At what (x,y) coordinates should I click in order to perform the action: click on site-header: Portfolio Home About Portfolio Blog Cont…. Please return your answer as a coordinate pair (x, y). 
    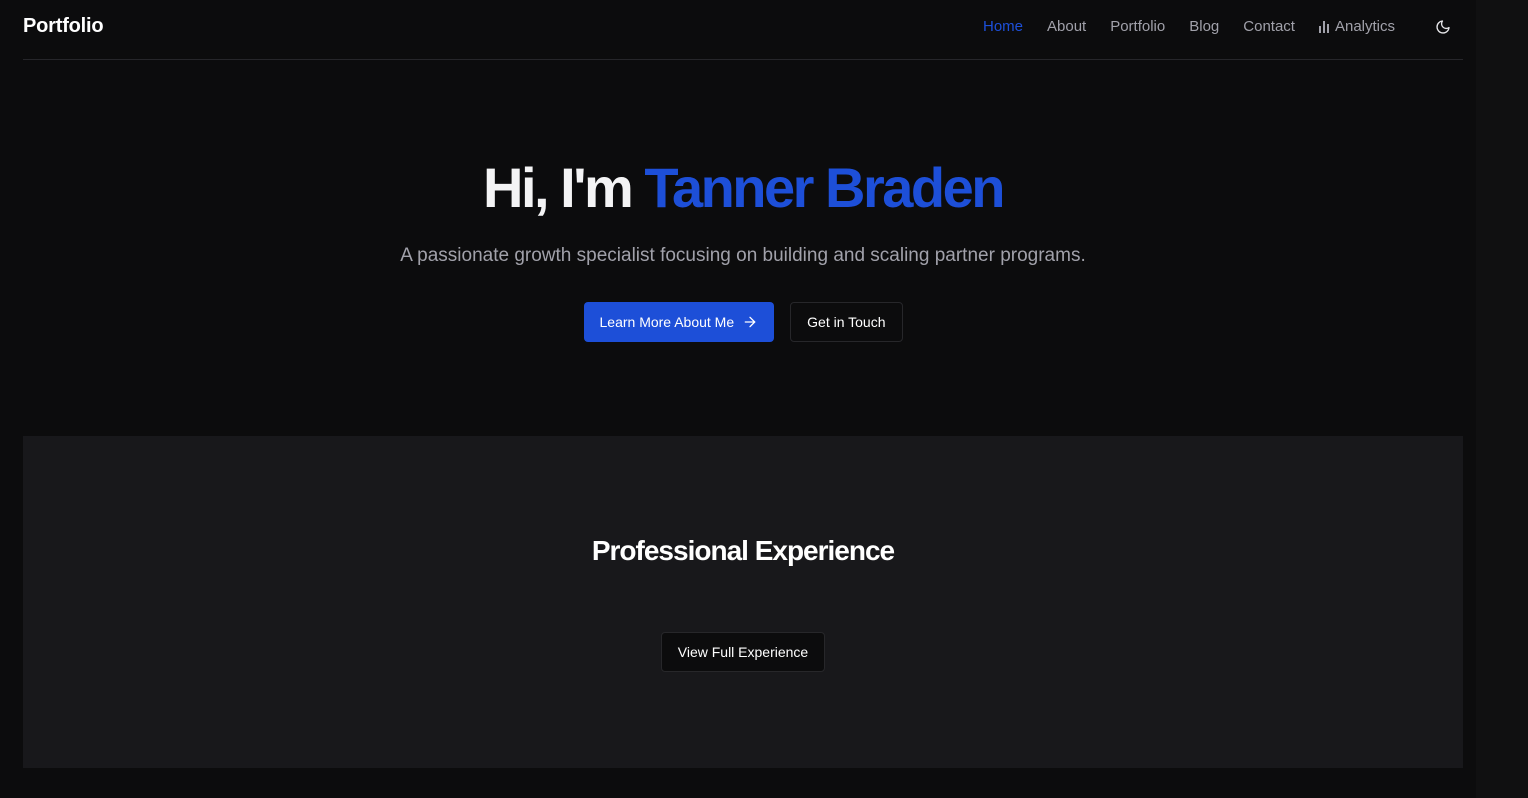
    Looking at the image, I should click on (743, 30).